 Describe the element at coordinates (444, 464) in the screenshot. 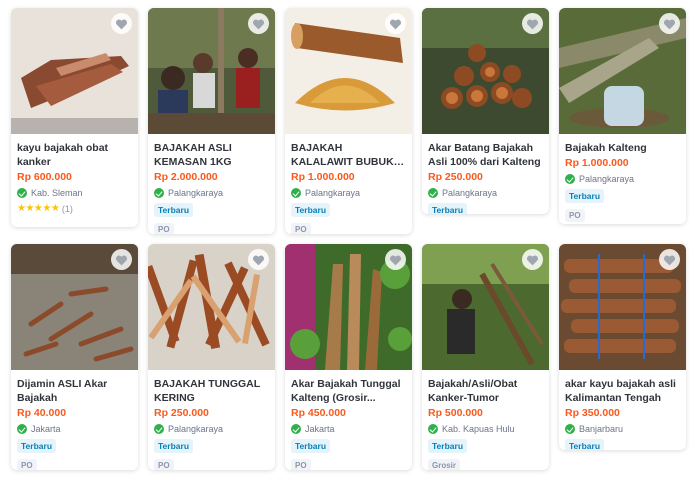

I see `tag-grosir: Grosir` at that location.